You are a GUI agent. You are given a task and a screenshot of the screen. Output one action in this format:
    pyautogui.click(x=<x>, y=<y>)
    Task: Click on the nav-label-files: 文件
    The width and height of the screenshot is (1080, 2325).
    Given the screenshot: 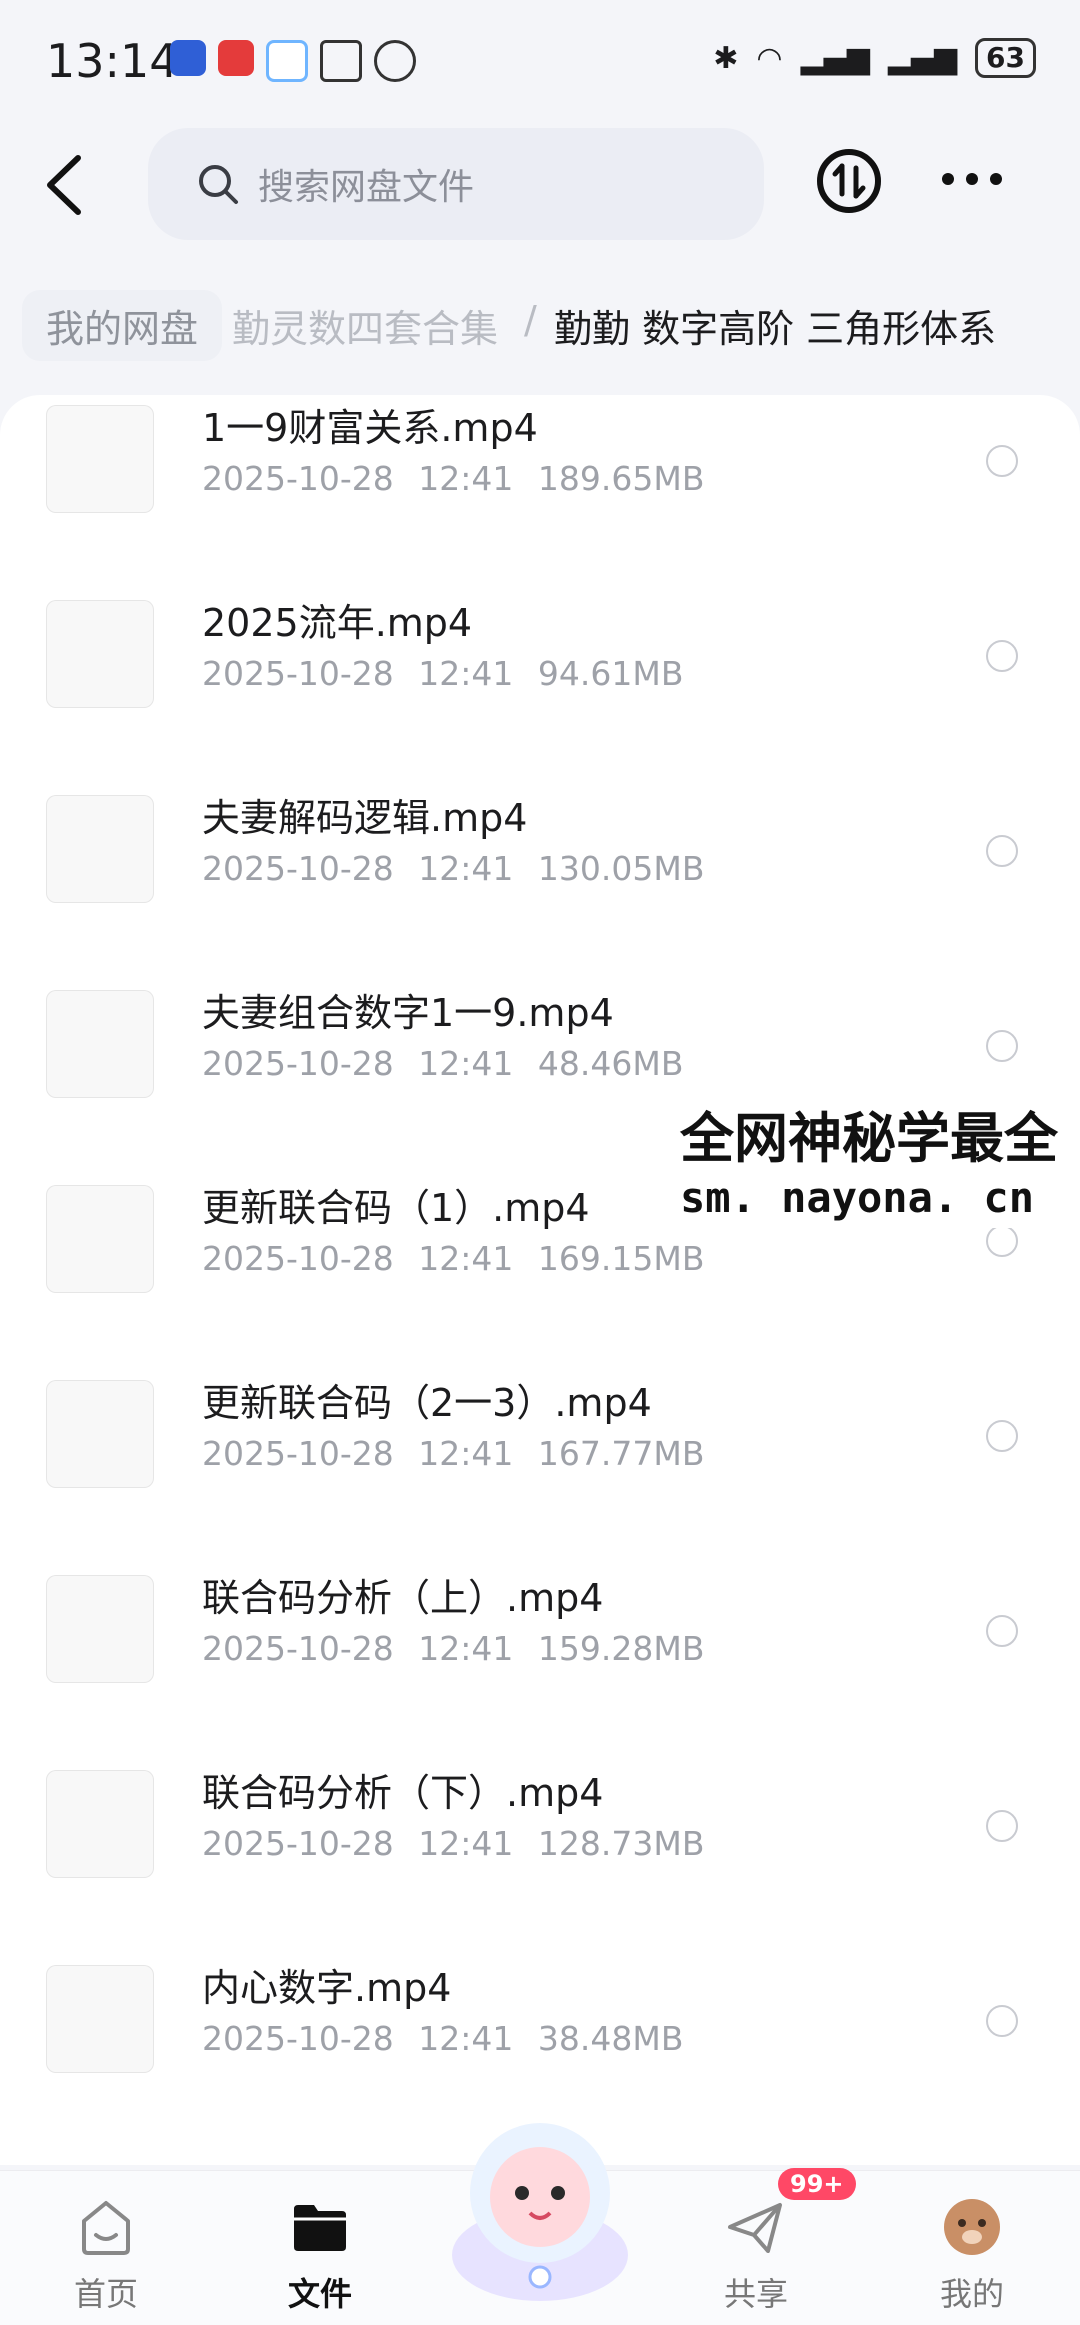 What is the action you would take?
    pyautogui.click(x=319, y=2294)
    